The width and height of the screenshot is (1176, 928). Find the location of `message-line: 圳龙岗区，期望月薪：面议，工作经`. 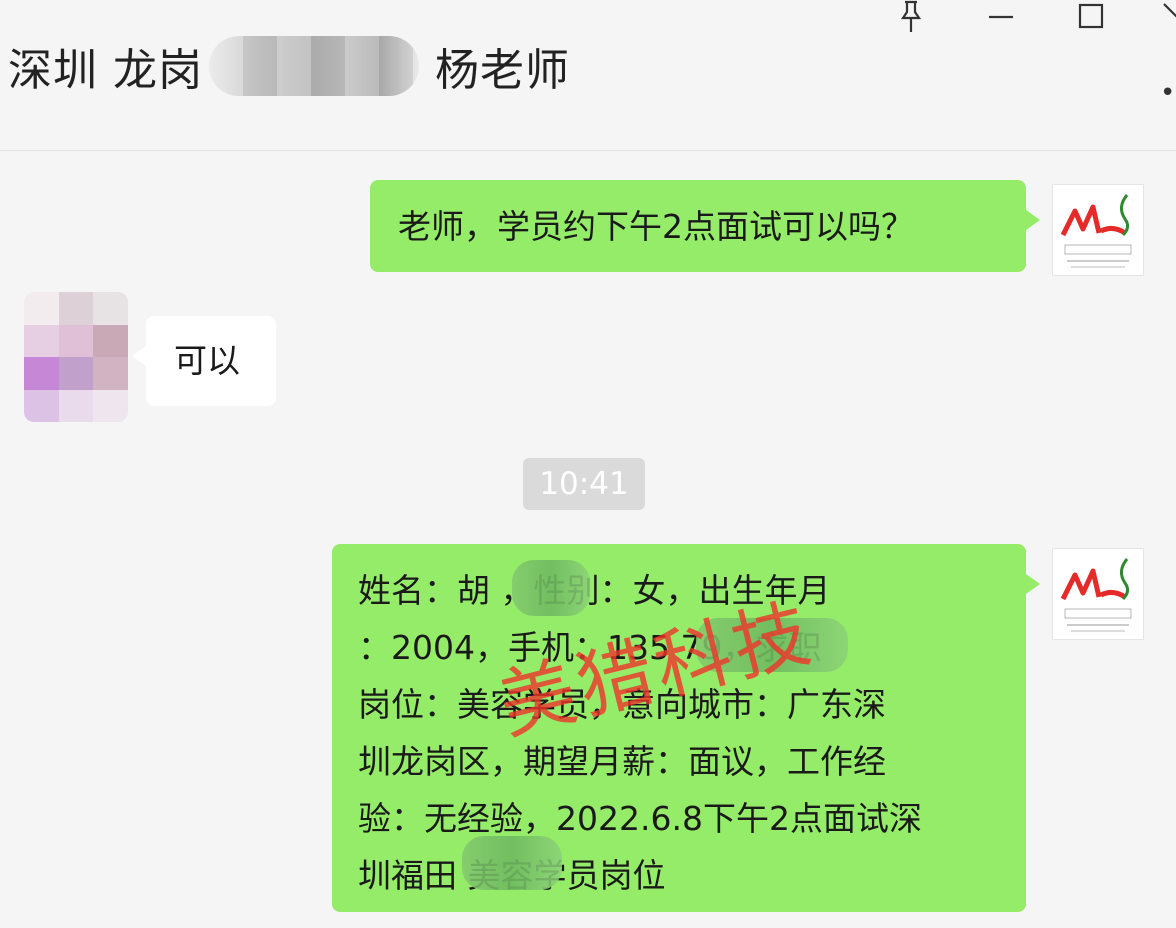

message-line: 圳龙岗区，期望月薪：面议，工作经 is located at coordinates (622, 761).